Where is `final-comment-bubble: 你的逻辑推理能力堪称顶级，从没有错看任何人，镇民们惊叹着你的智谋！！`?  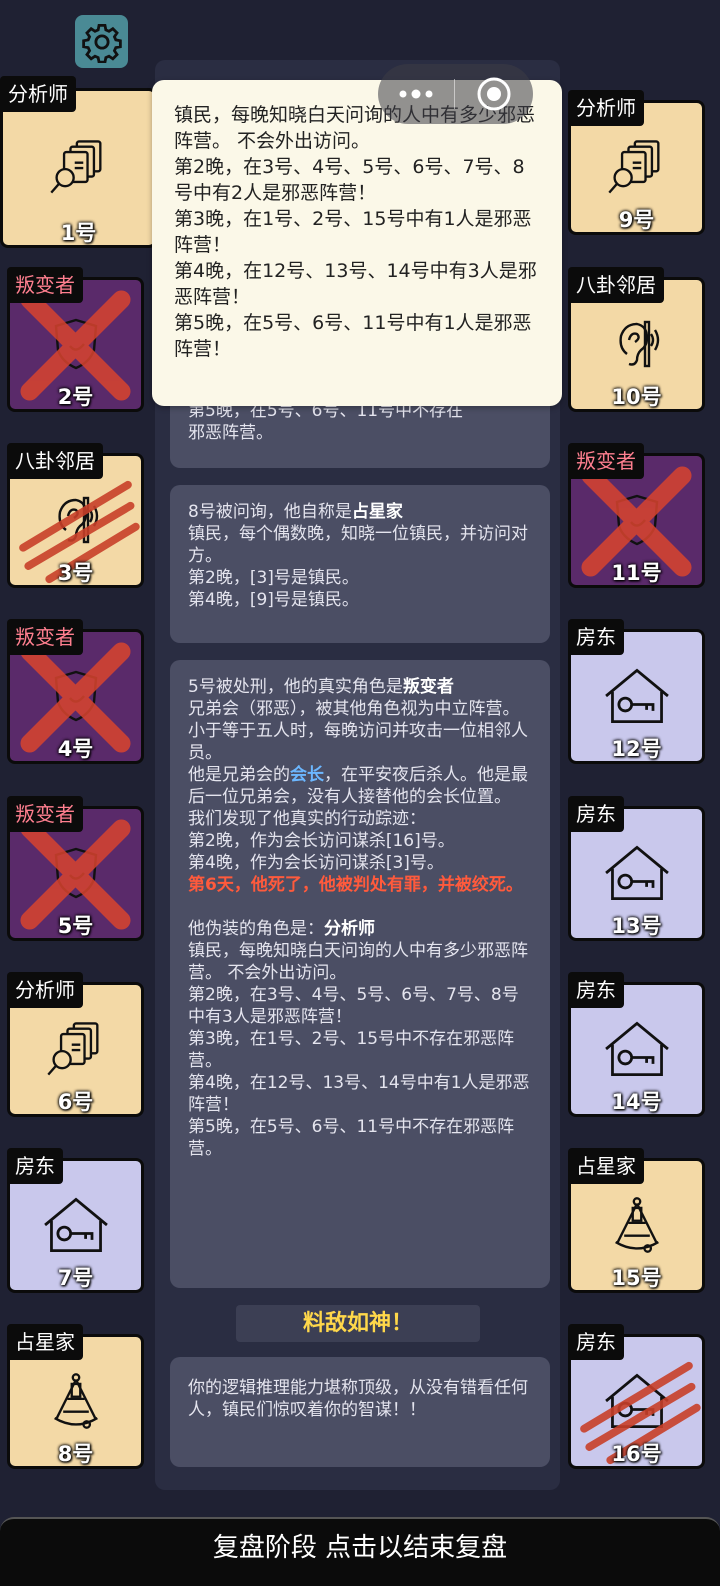 final-comment-bubble: 你的逻辑推理能力堪称顶级，从没有错看任何人，镇民们惊叹着你的智谋！！ is located at coordinates (360, 1412).